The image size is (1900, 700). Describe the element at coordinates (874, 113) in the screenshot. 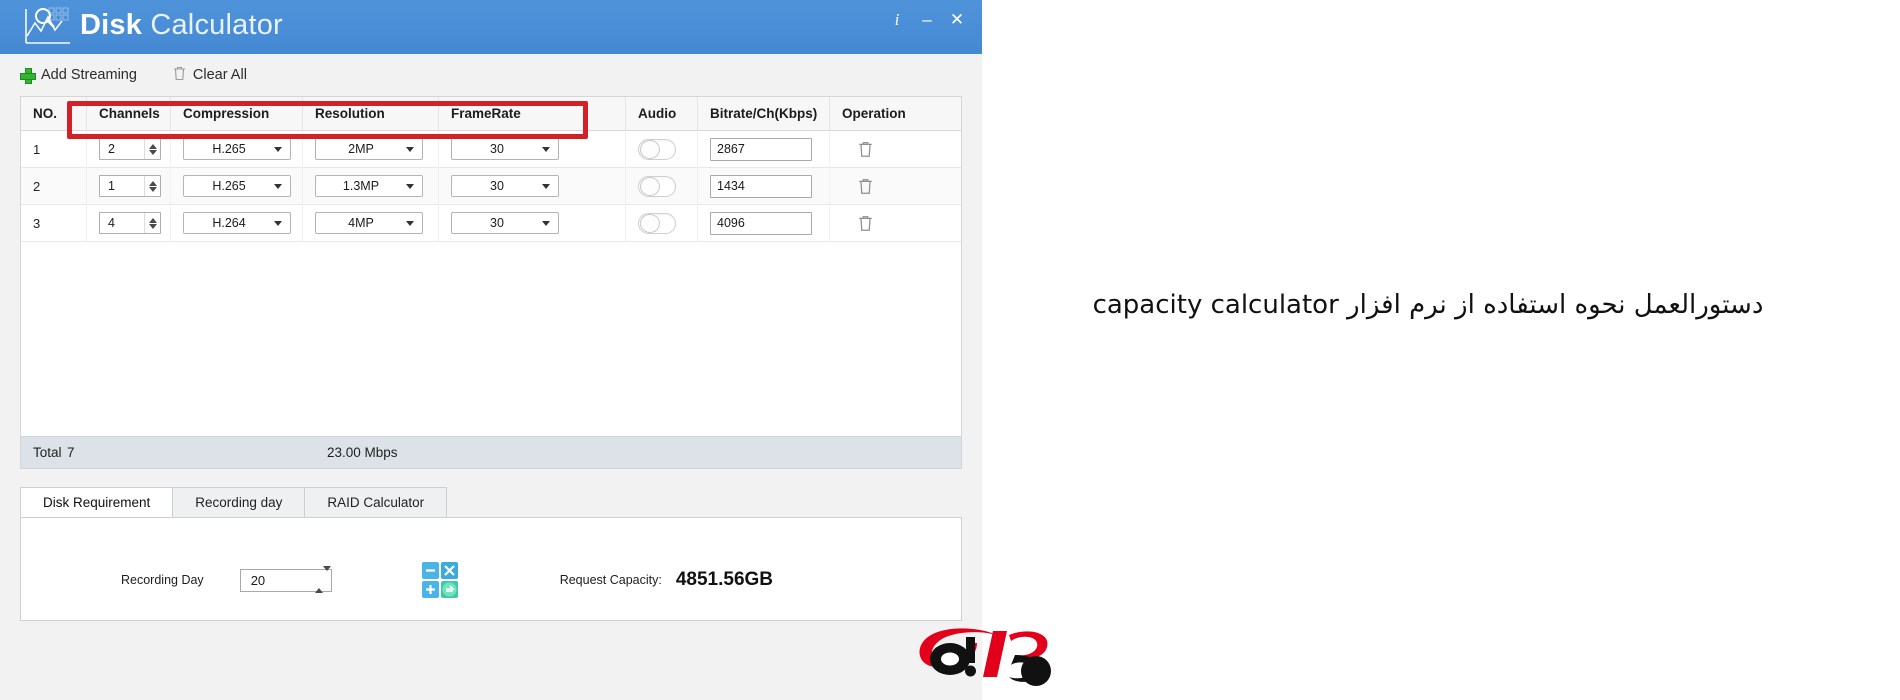

I see `column-header-operation: Operation` at that location.